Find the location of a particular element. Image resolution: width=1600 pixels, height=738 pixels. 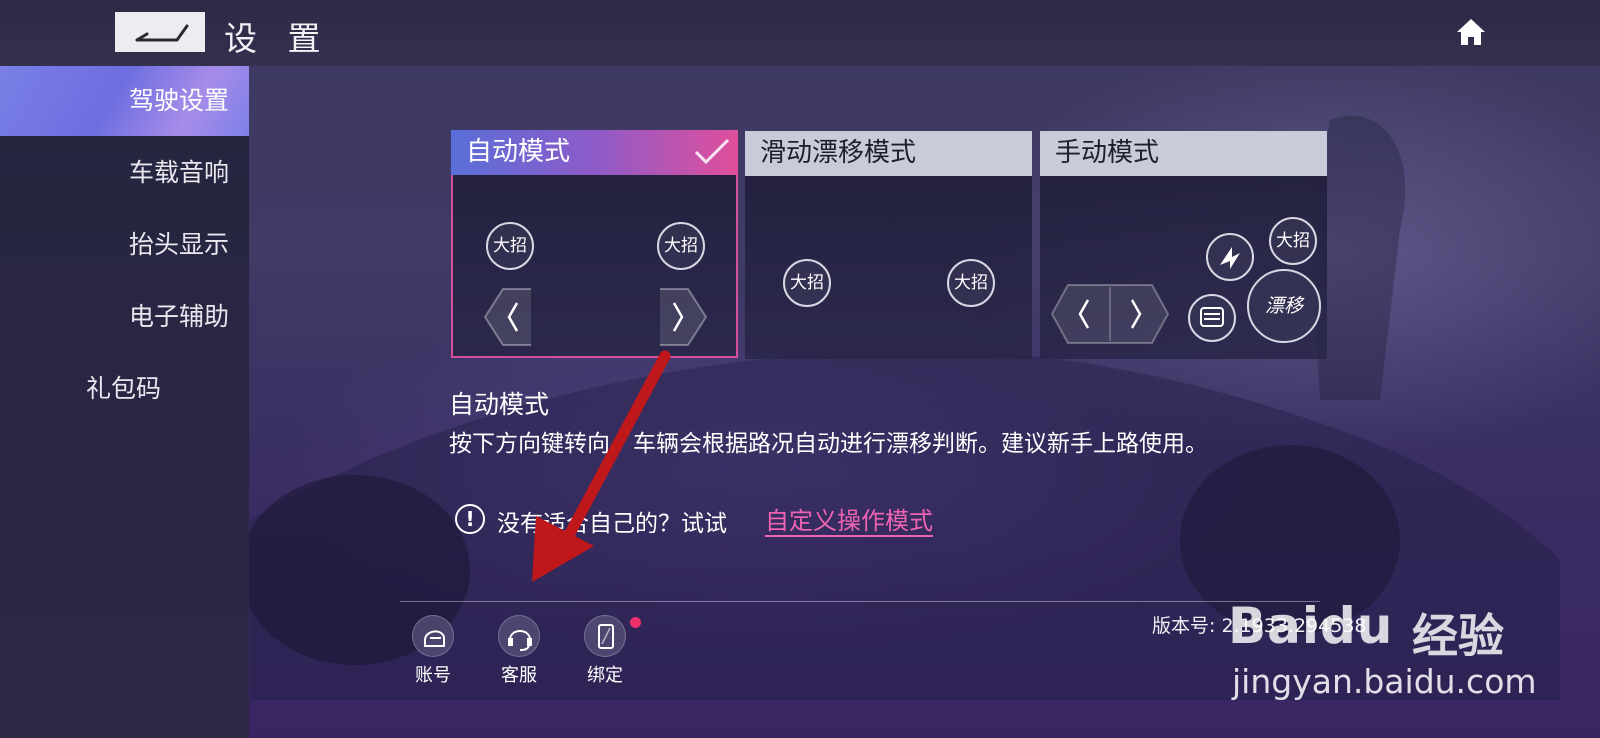

mode-card-auto-label: 自动模式 is located at coordinates (518, 152).